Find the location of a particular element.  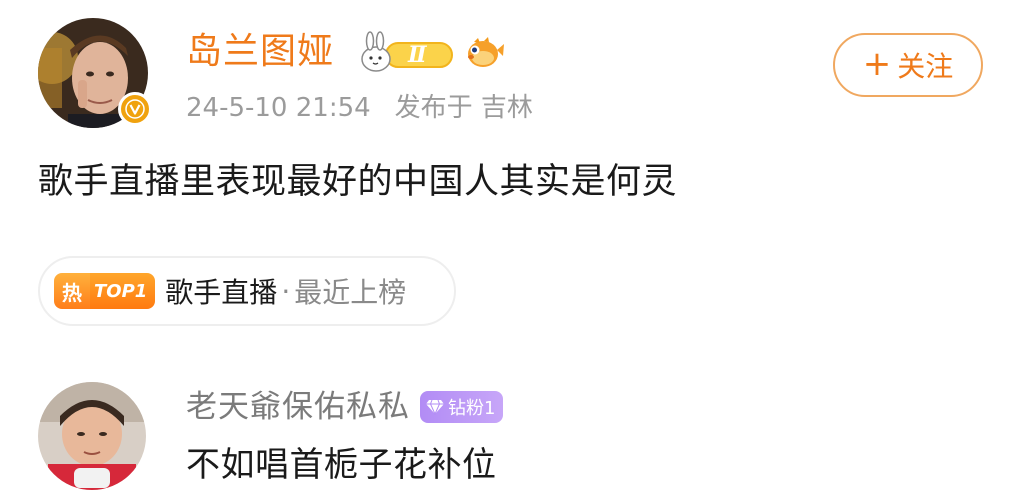

diamond-gem-icon is located at coordinates (435, 407).